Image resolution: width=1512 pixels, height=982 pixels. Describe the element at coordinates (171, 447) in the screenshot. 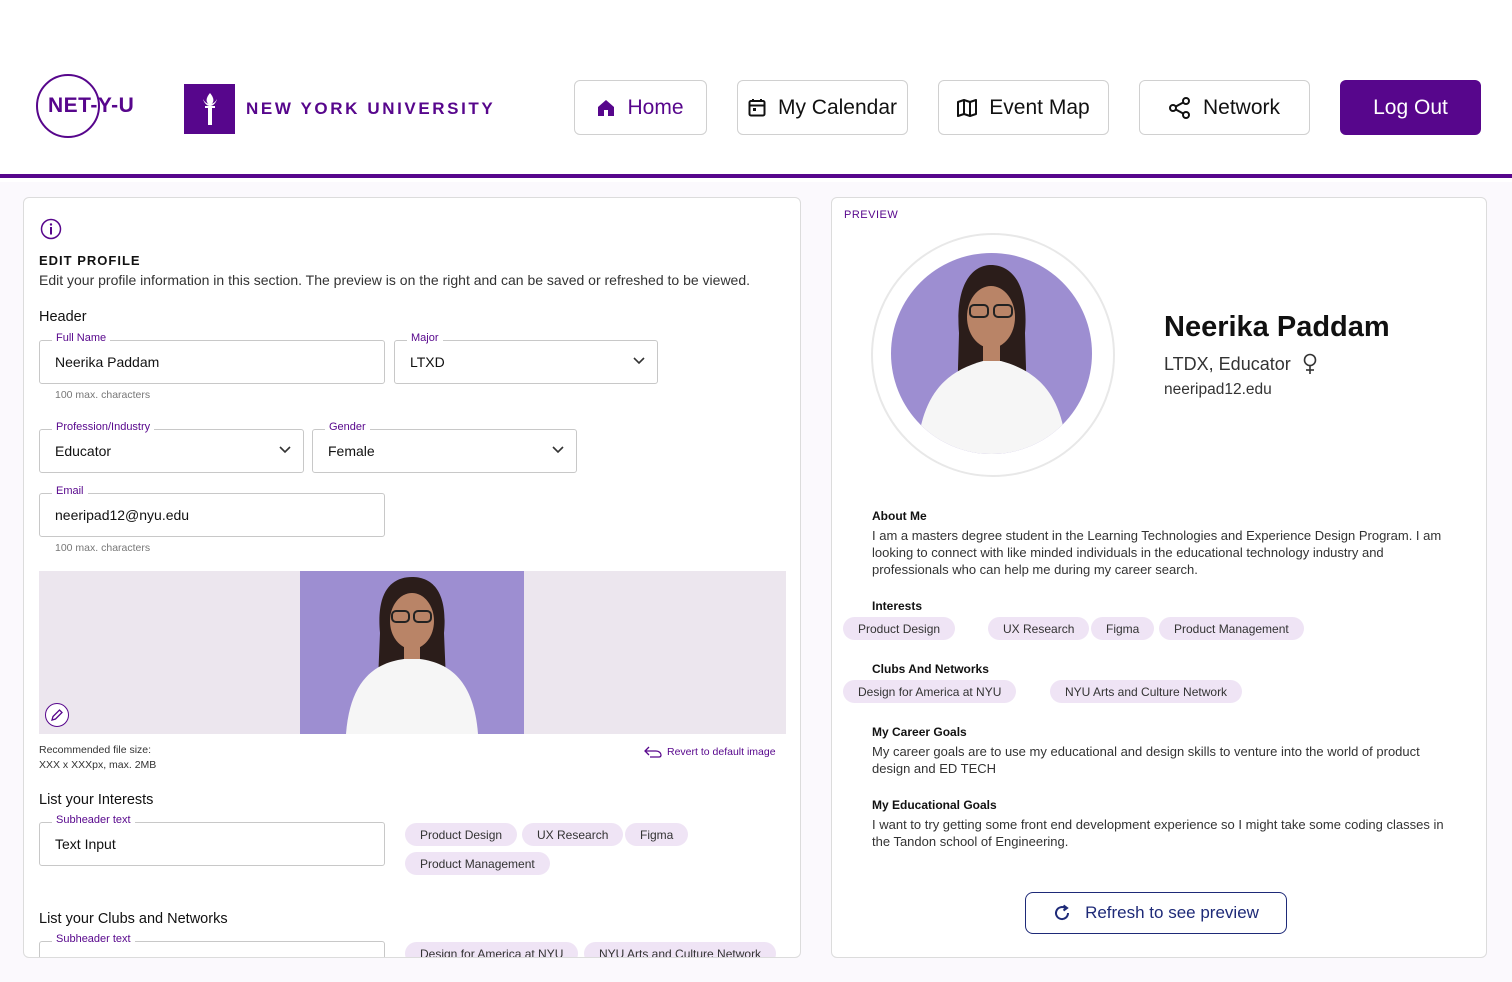

I see `profession-select: Profession/Industry Educator` at that location.